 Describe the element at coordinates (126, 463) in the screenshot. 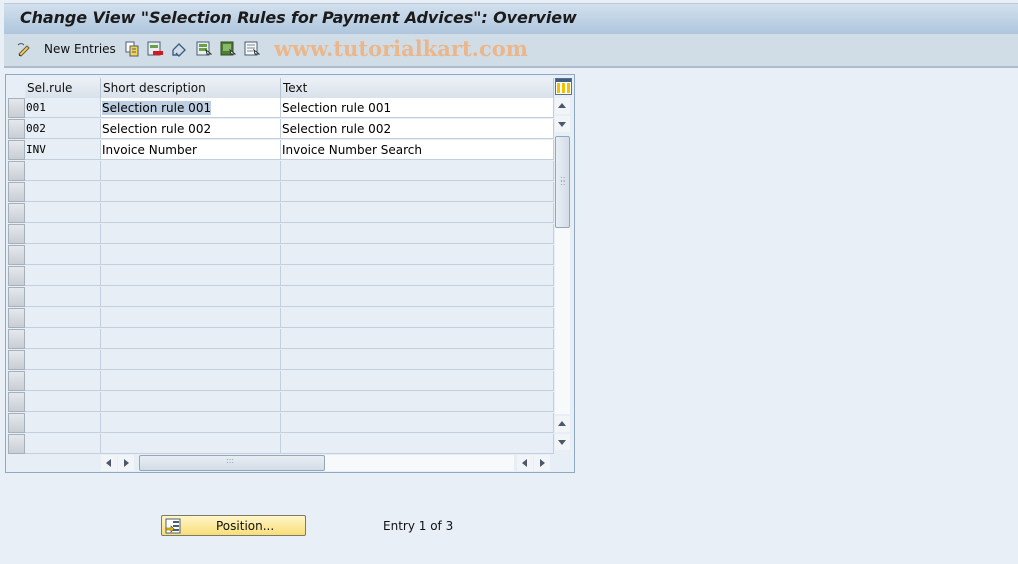

I see `scroll-right-button` at that location.